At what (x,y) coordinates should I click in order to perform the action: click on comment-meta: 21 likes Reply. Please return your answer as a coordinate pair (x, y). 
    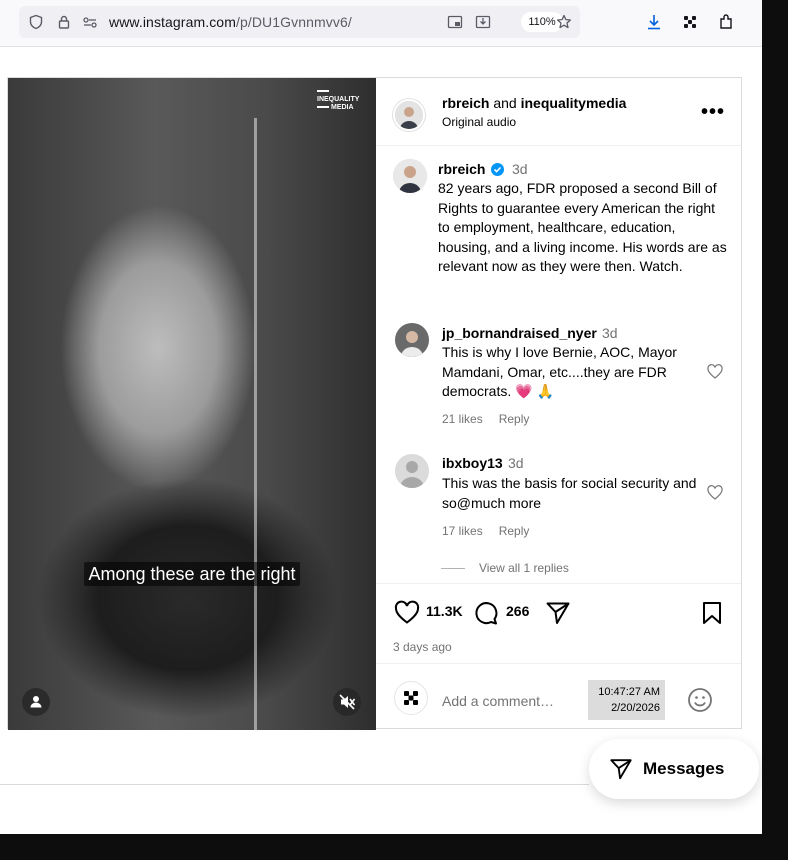
    Looking at the image, I should click on (493, 419).